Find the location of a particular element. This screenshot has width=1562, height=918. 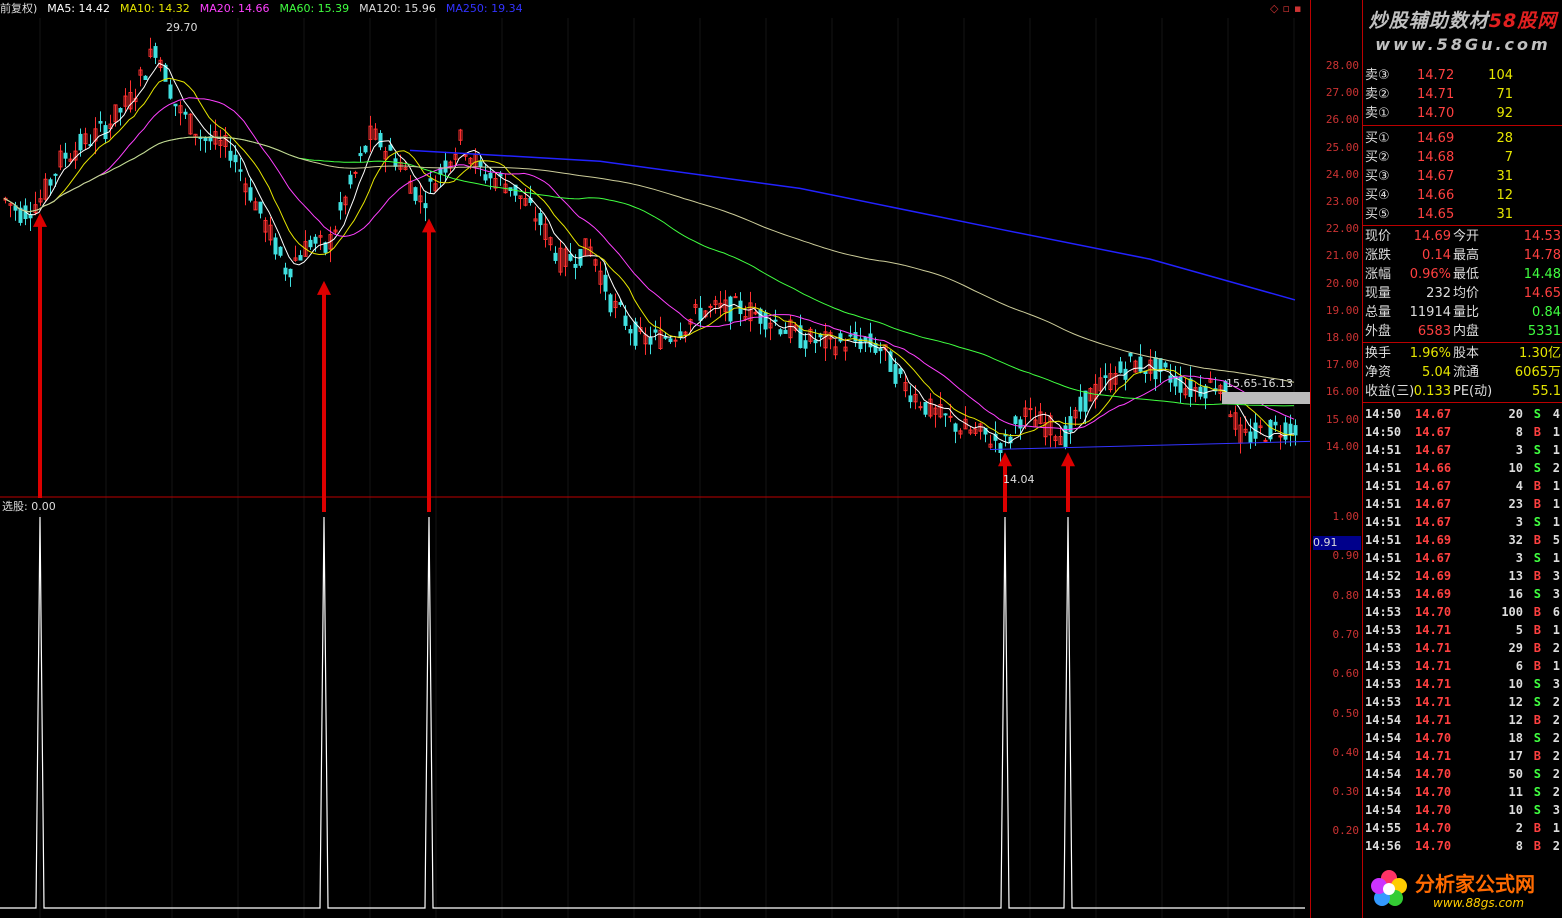

restore-icon: ◇ is located at coordinates (1276, 8).